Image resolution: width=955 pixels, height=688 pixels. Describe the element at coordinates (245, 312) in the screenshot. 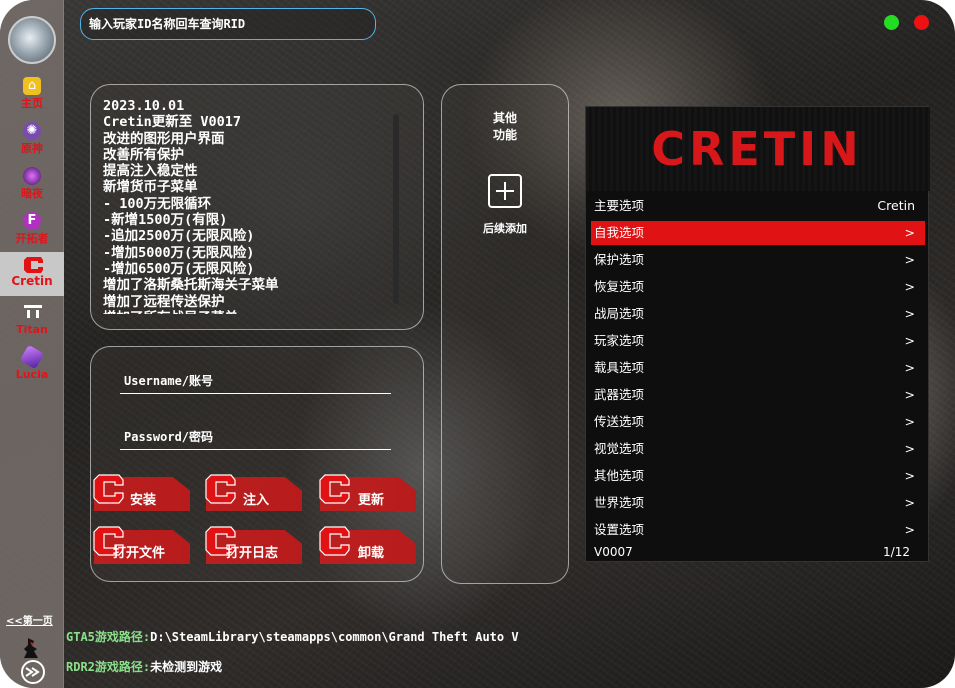

I see `changelog-line: 增加了所有战局子菜单` at that location.